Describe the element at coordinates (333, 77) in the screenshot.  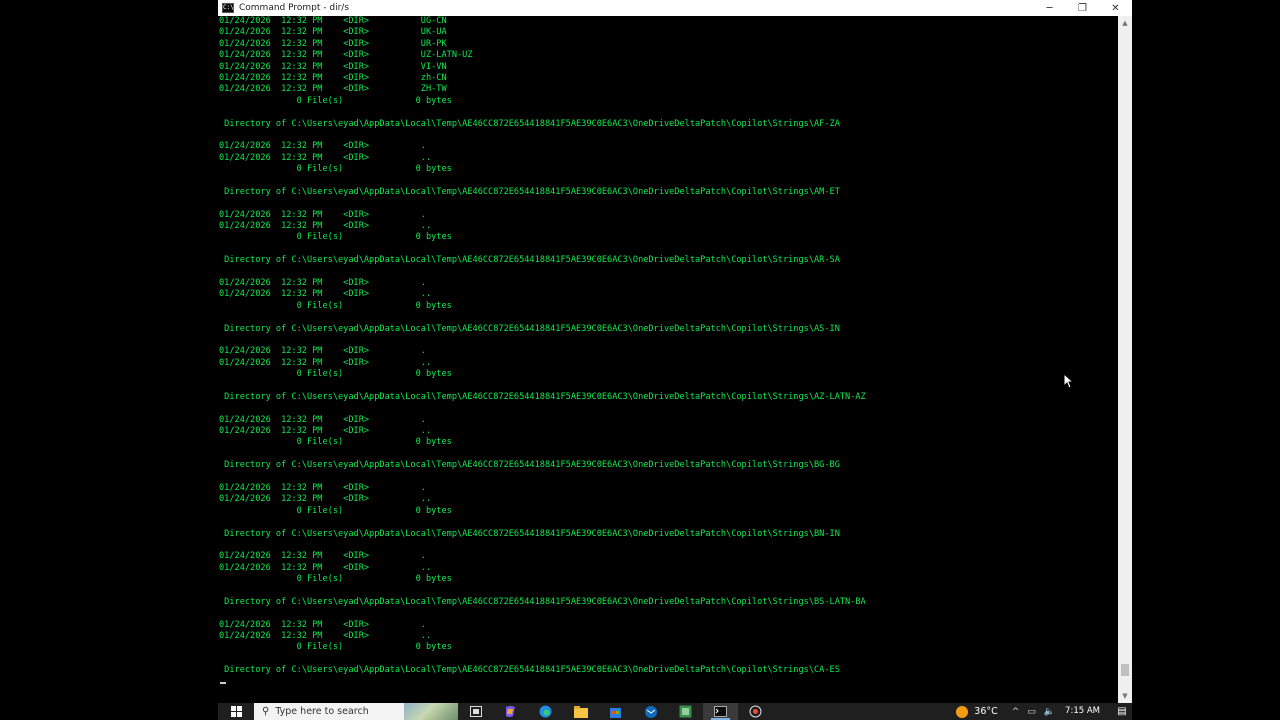
I see `console-line: 01/24/2026 12:32 PM <DIR> zh-CN` at that location.